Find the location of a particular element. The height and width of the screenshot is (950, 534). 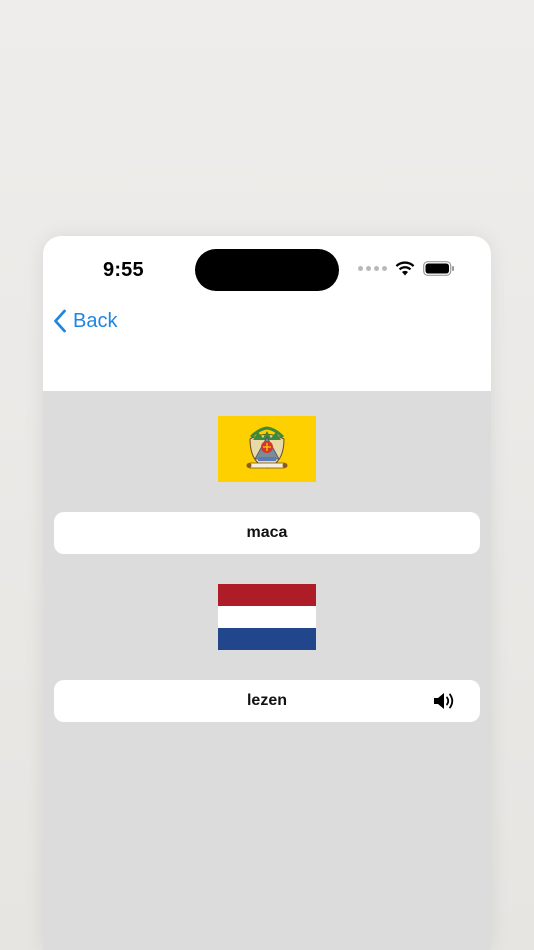

target-word-card: lezen is located at coordinates (267, 701).